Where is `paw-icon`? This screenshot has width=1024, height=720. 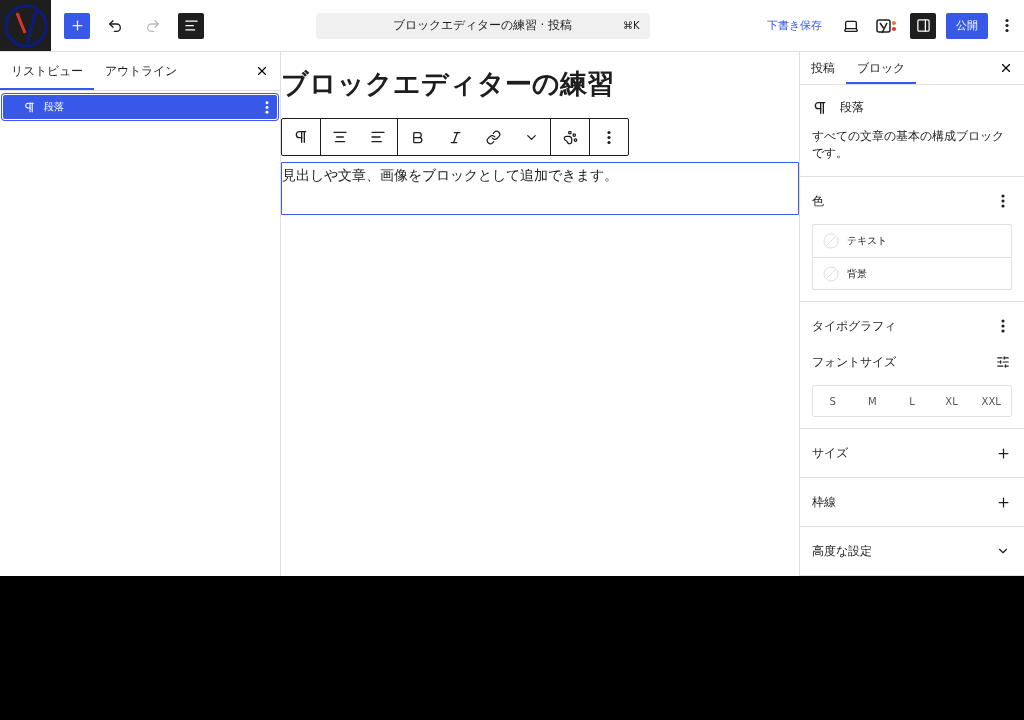 paw-icon is located at coordinates (570, 137).